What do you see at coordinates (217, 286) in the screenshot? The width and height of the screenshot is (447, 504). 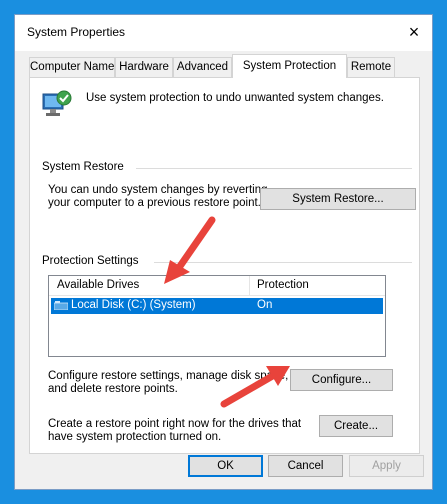 I see `drives-list-header: Available Drives Protection` at bounding box center [217, 286].